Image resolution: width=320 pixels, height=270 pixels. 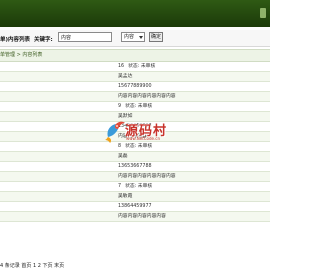 I want to click on chevron-down-icon, so click(x=141, y=37).